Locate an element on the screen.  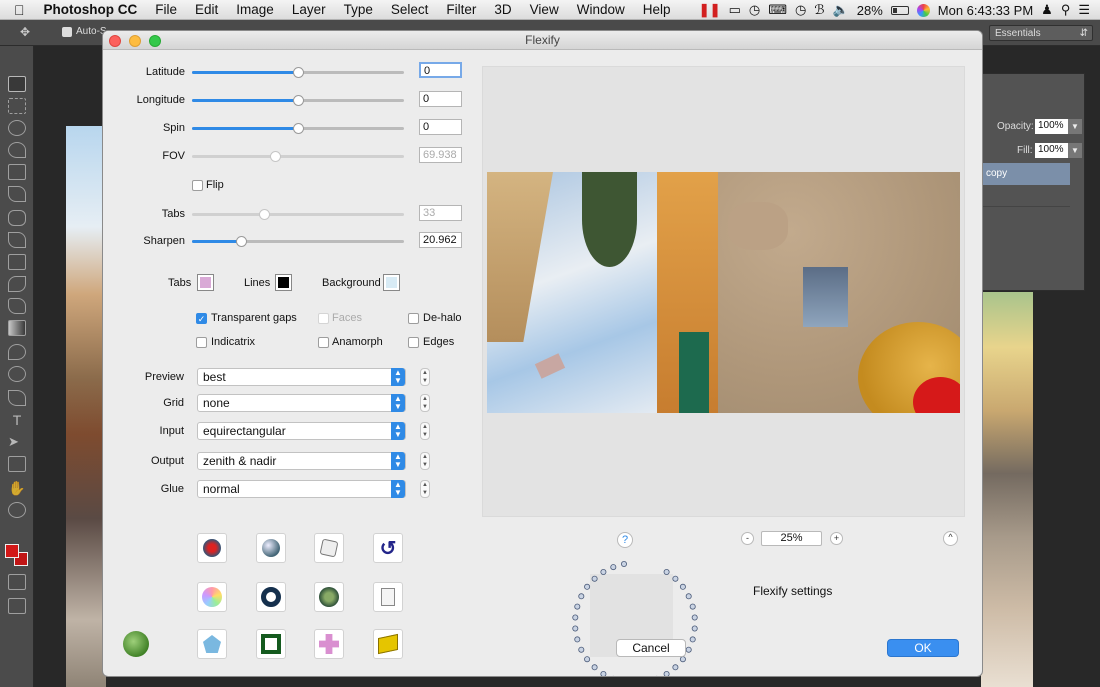
minimize-window-icon is located at coordinates (135, 41).